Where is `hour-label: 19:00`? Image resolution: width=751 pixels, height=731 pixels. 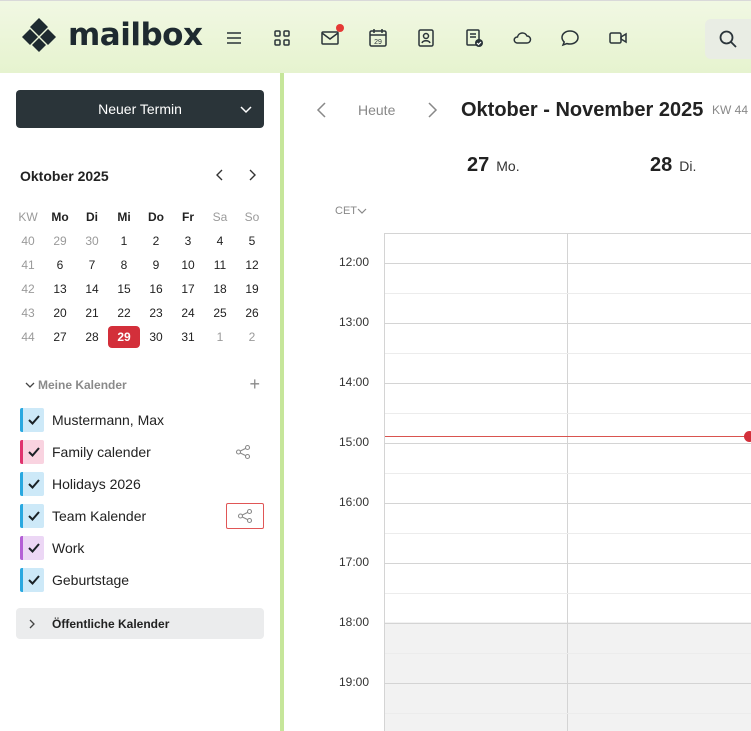
hour-label: 19:00 is located at coordinates (354, 682).